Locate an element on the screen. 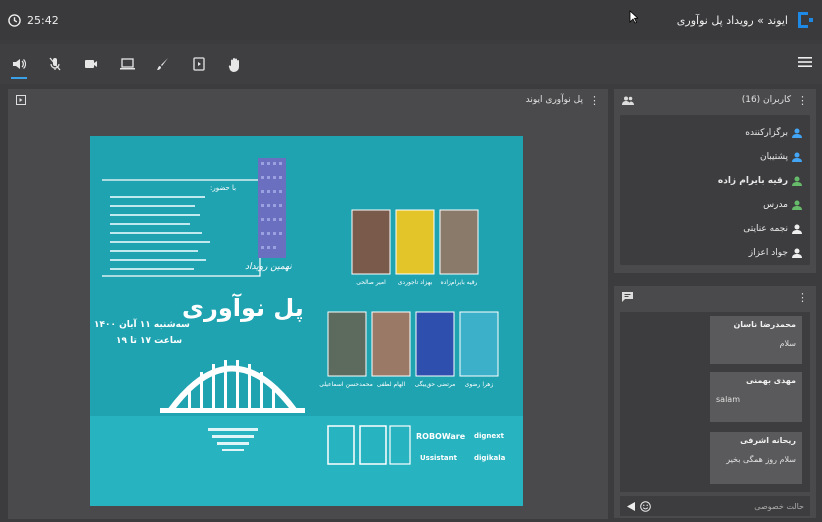 Image resolution: width=822 pixels, height=522 pixels. speaker-name: امیر صالحی is located at coordinates (371, 282).